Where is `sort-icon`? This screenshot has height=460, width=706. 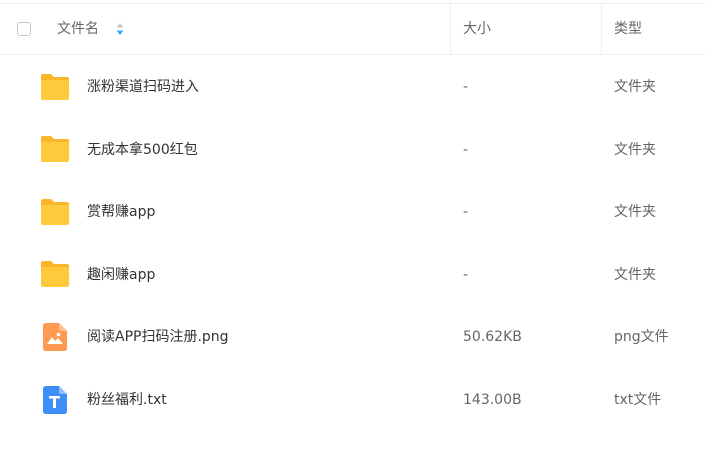
sort-icon is located at coordinates (120, 29).